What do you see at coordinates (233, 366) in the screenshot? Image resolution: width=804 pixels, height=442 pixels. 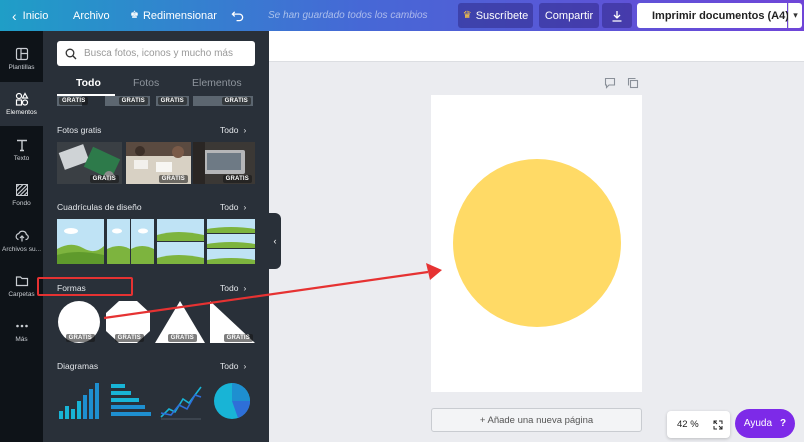 I see `see-all-diagrams: Todo ›` at bounding box center [233, 366].